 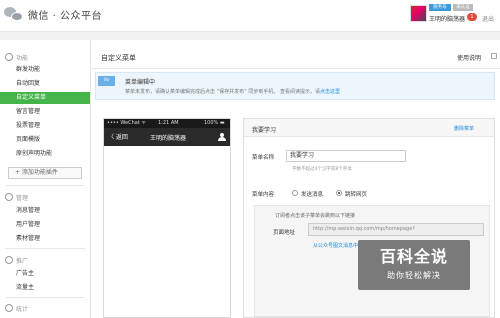 What do you see at coordinates (463, 7) in the screenshot?
I see `verify-badge: 未认证` at bounding box center [463, 7].